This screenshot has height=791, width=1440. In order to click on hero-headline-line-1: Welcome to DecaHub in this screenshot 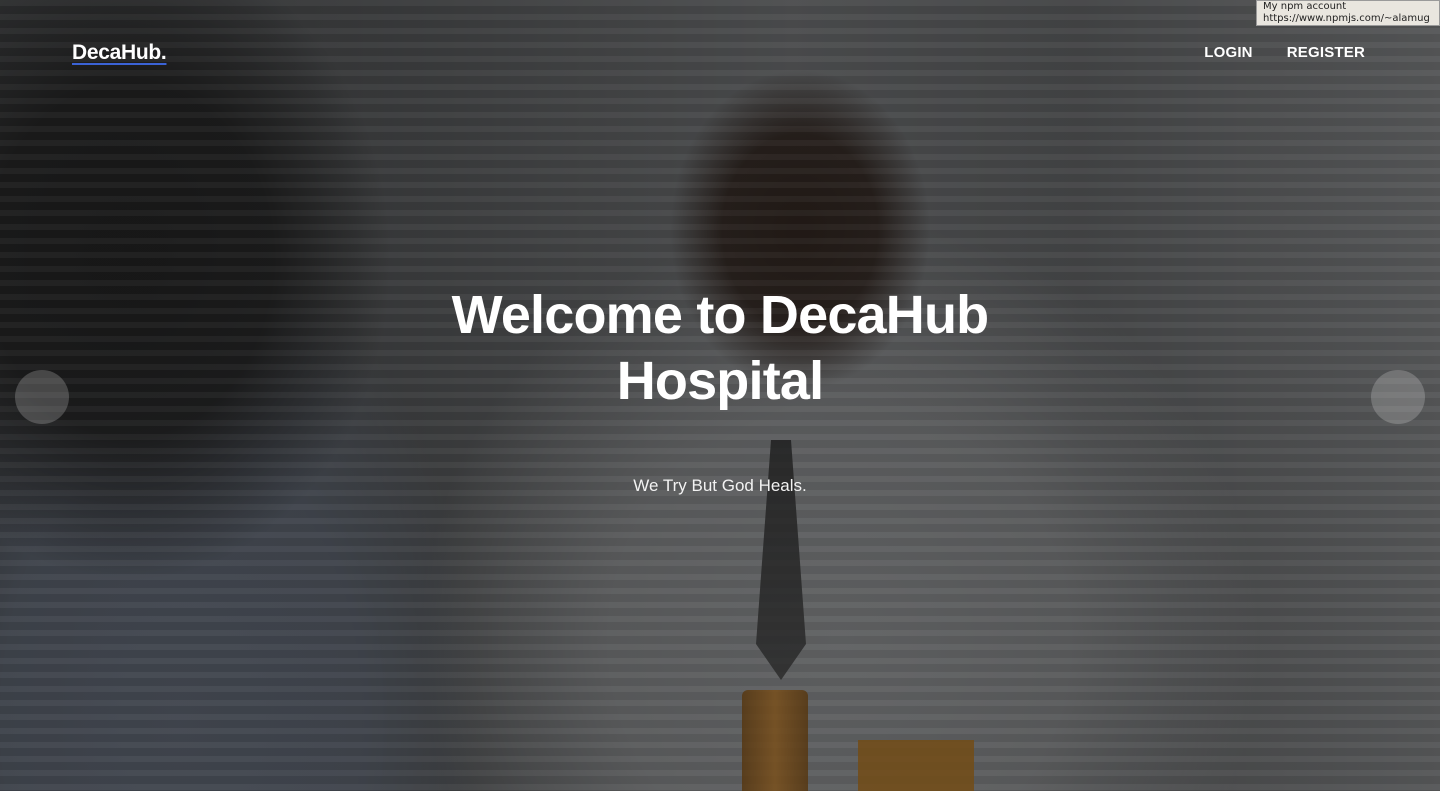, I will do `click(720, 315)`.